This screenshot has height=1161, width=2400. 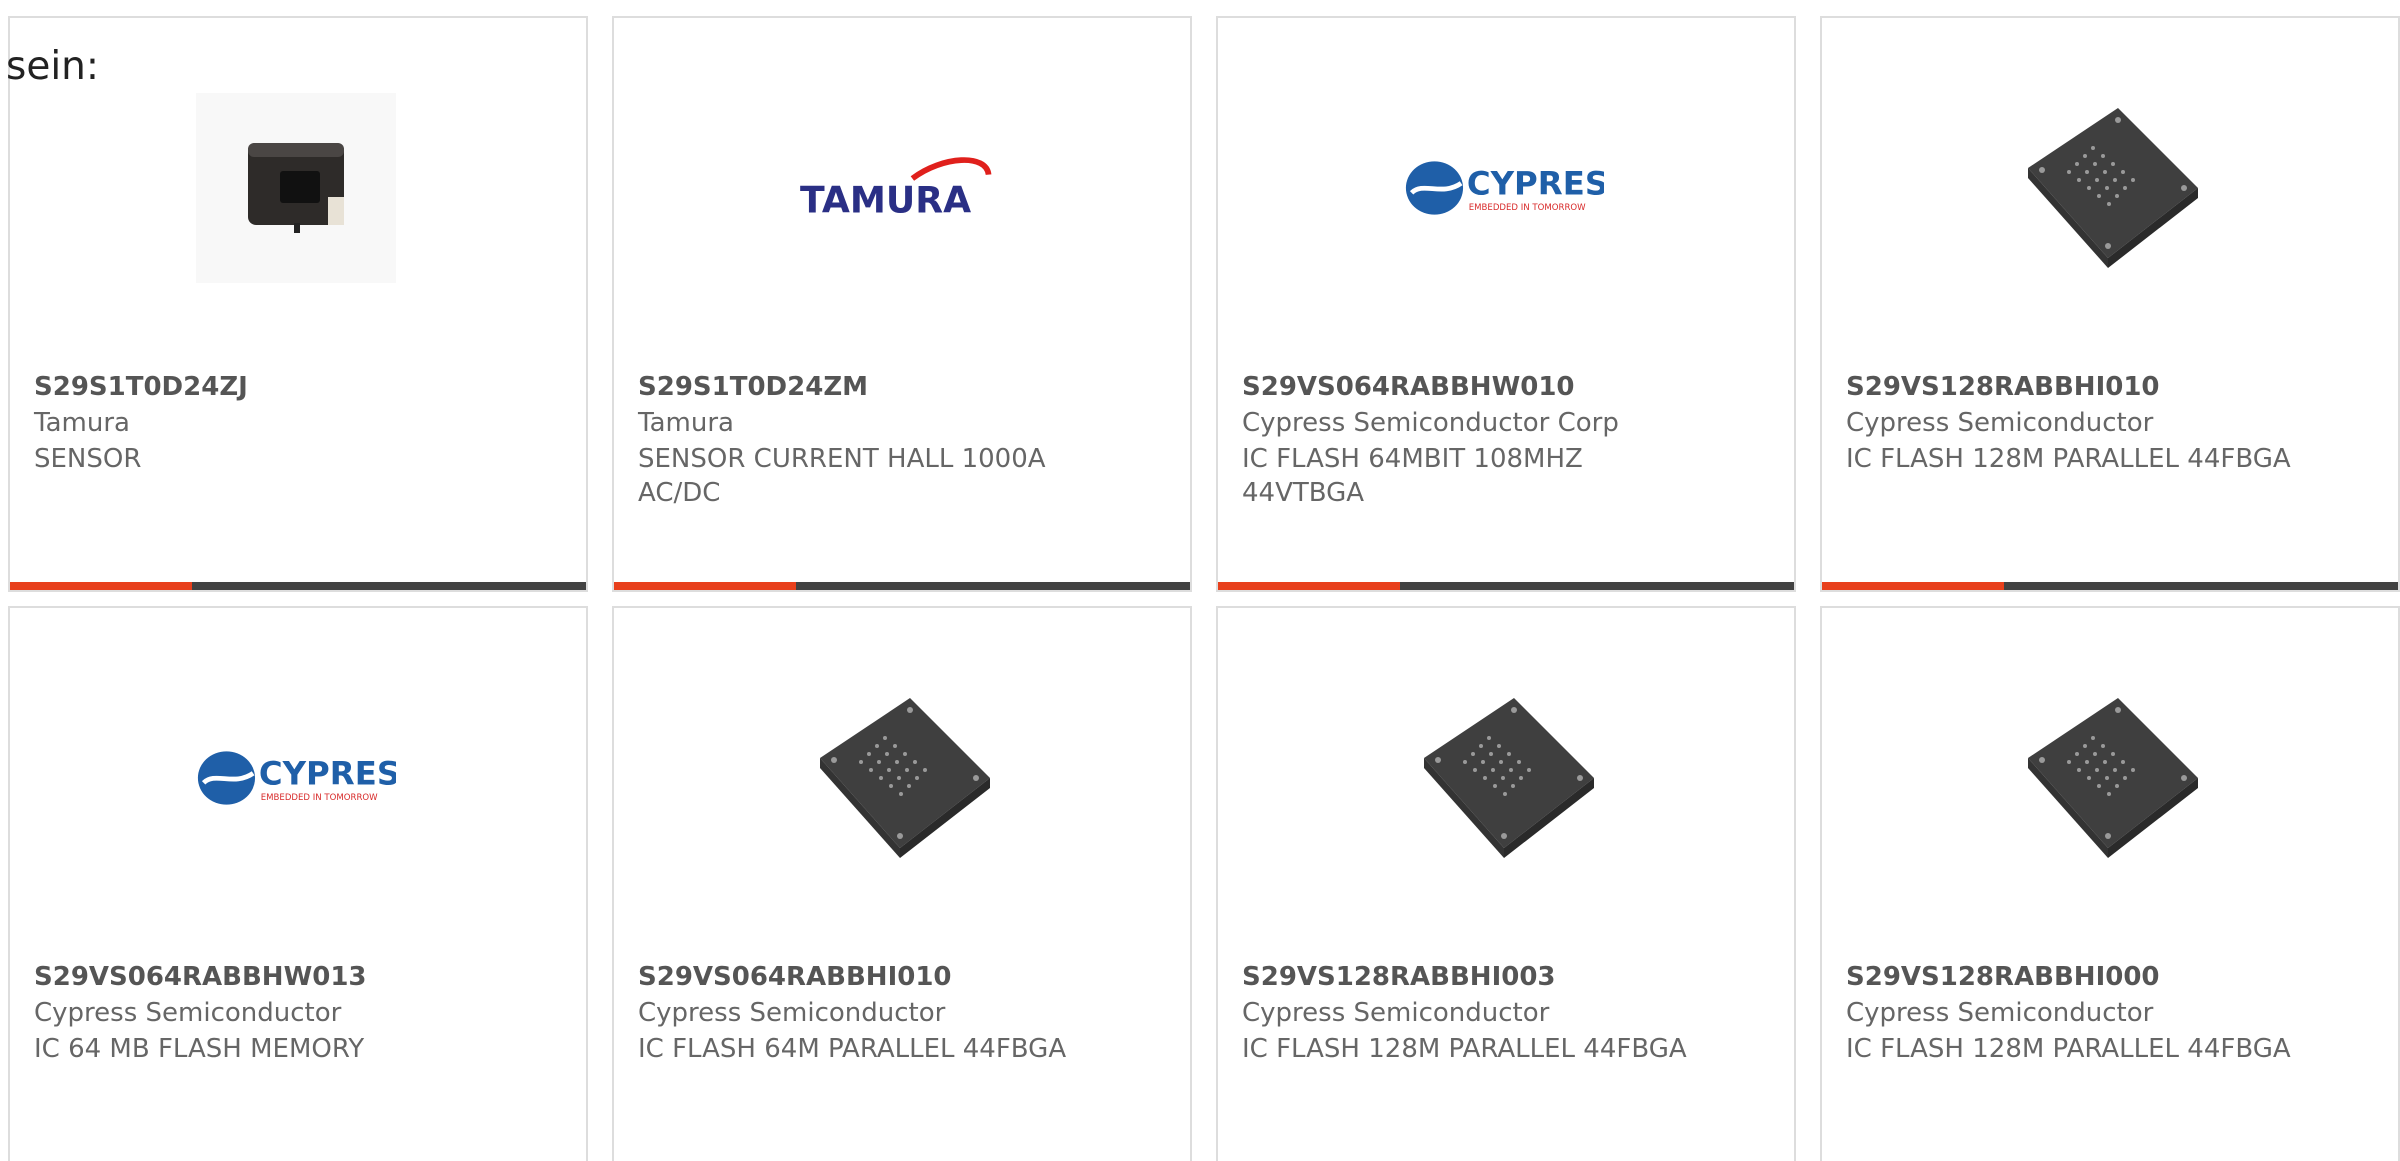 I want to click on product-description: IC 64 MB FLASH MEMORY, so click(x=199, y=1049).